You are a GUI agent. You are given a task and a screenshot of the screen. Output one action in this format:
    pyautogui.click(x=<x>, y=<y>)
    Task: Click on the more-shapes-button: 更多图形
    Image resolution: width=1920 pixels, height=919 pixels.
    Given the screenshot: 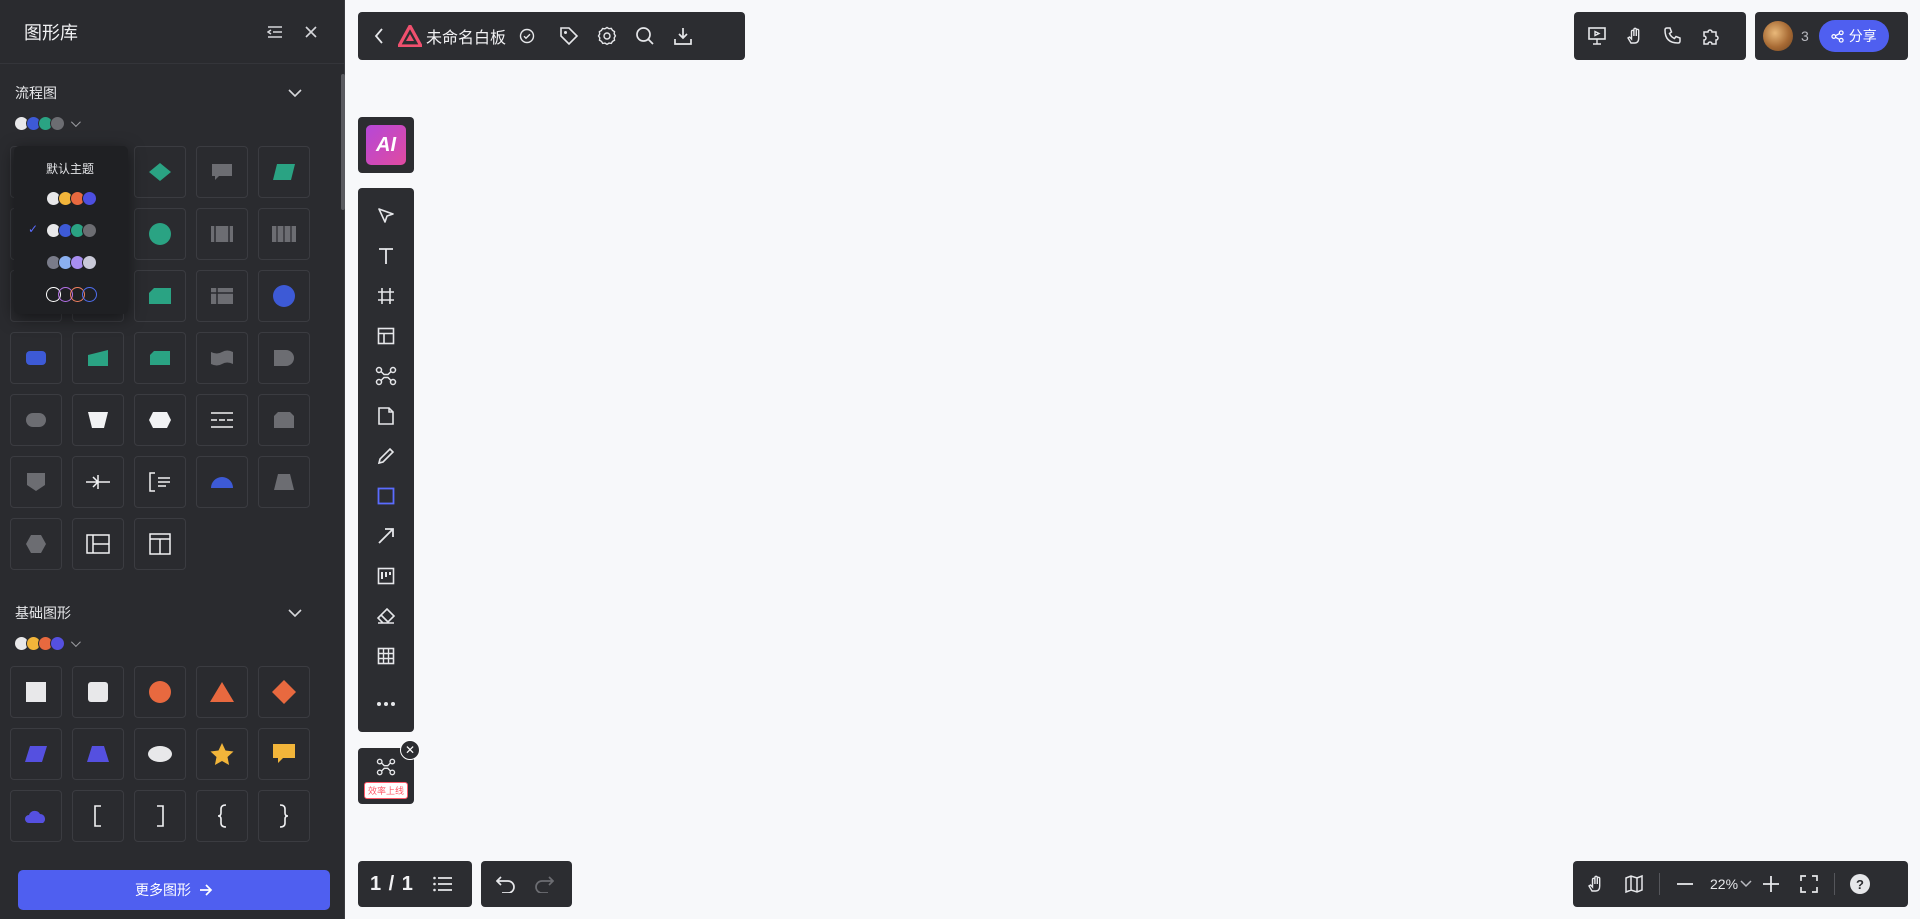 What is the action you would take?
    pyautogui.click(x=174, y=890)
    